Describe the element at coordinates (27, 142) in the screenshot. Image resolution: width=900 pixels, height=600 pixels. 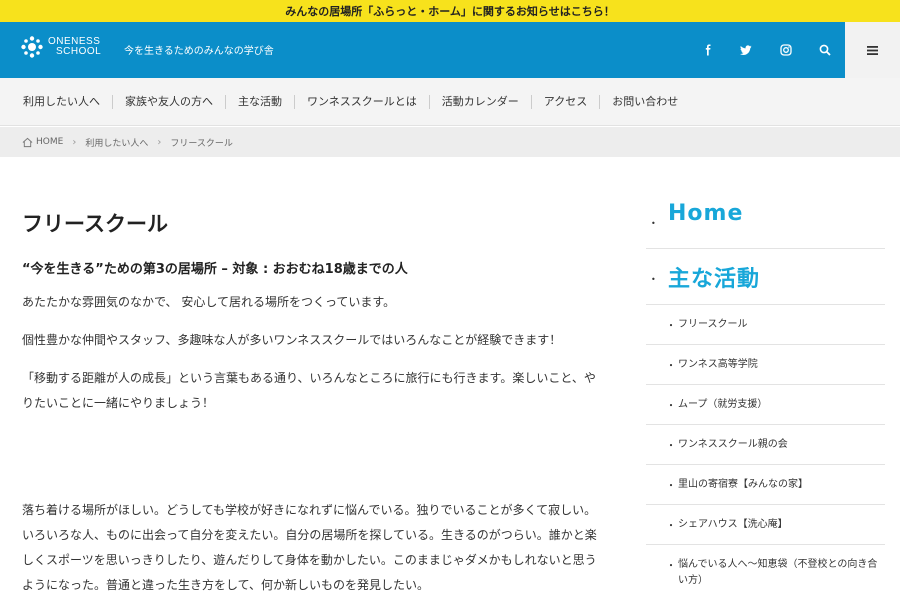
I see `home-icon` at that location.